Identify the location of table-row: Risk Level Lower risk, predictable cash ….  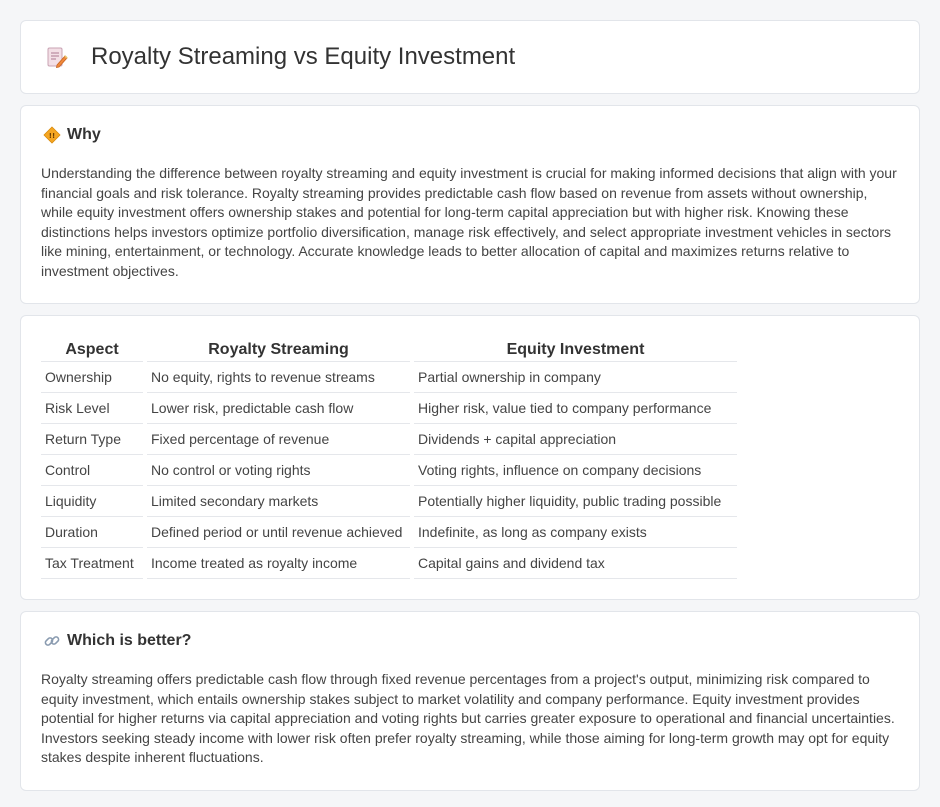
(389, 408).